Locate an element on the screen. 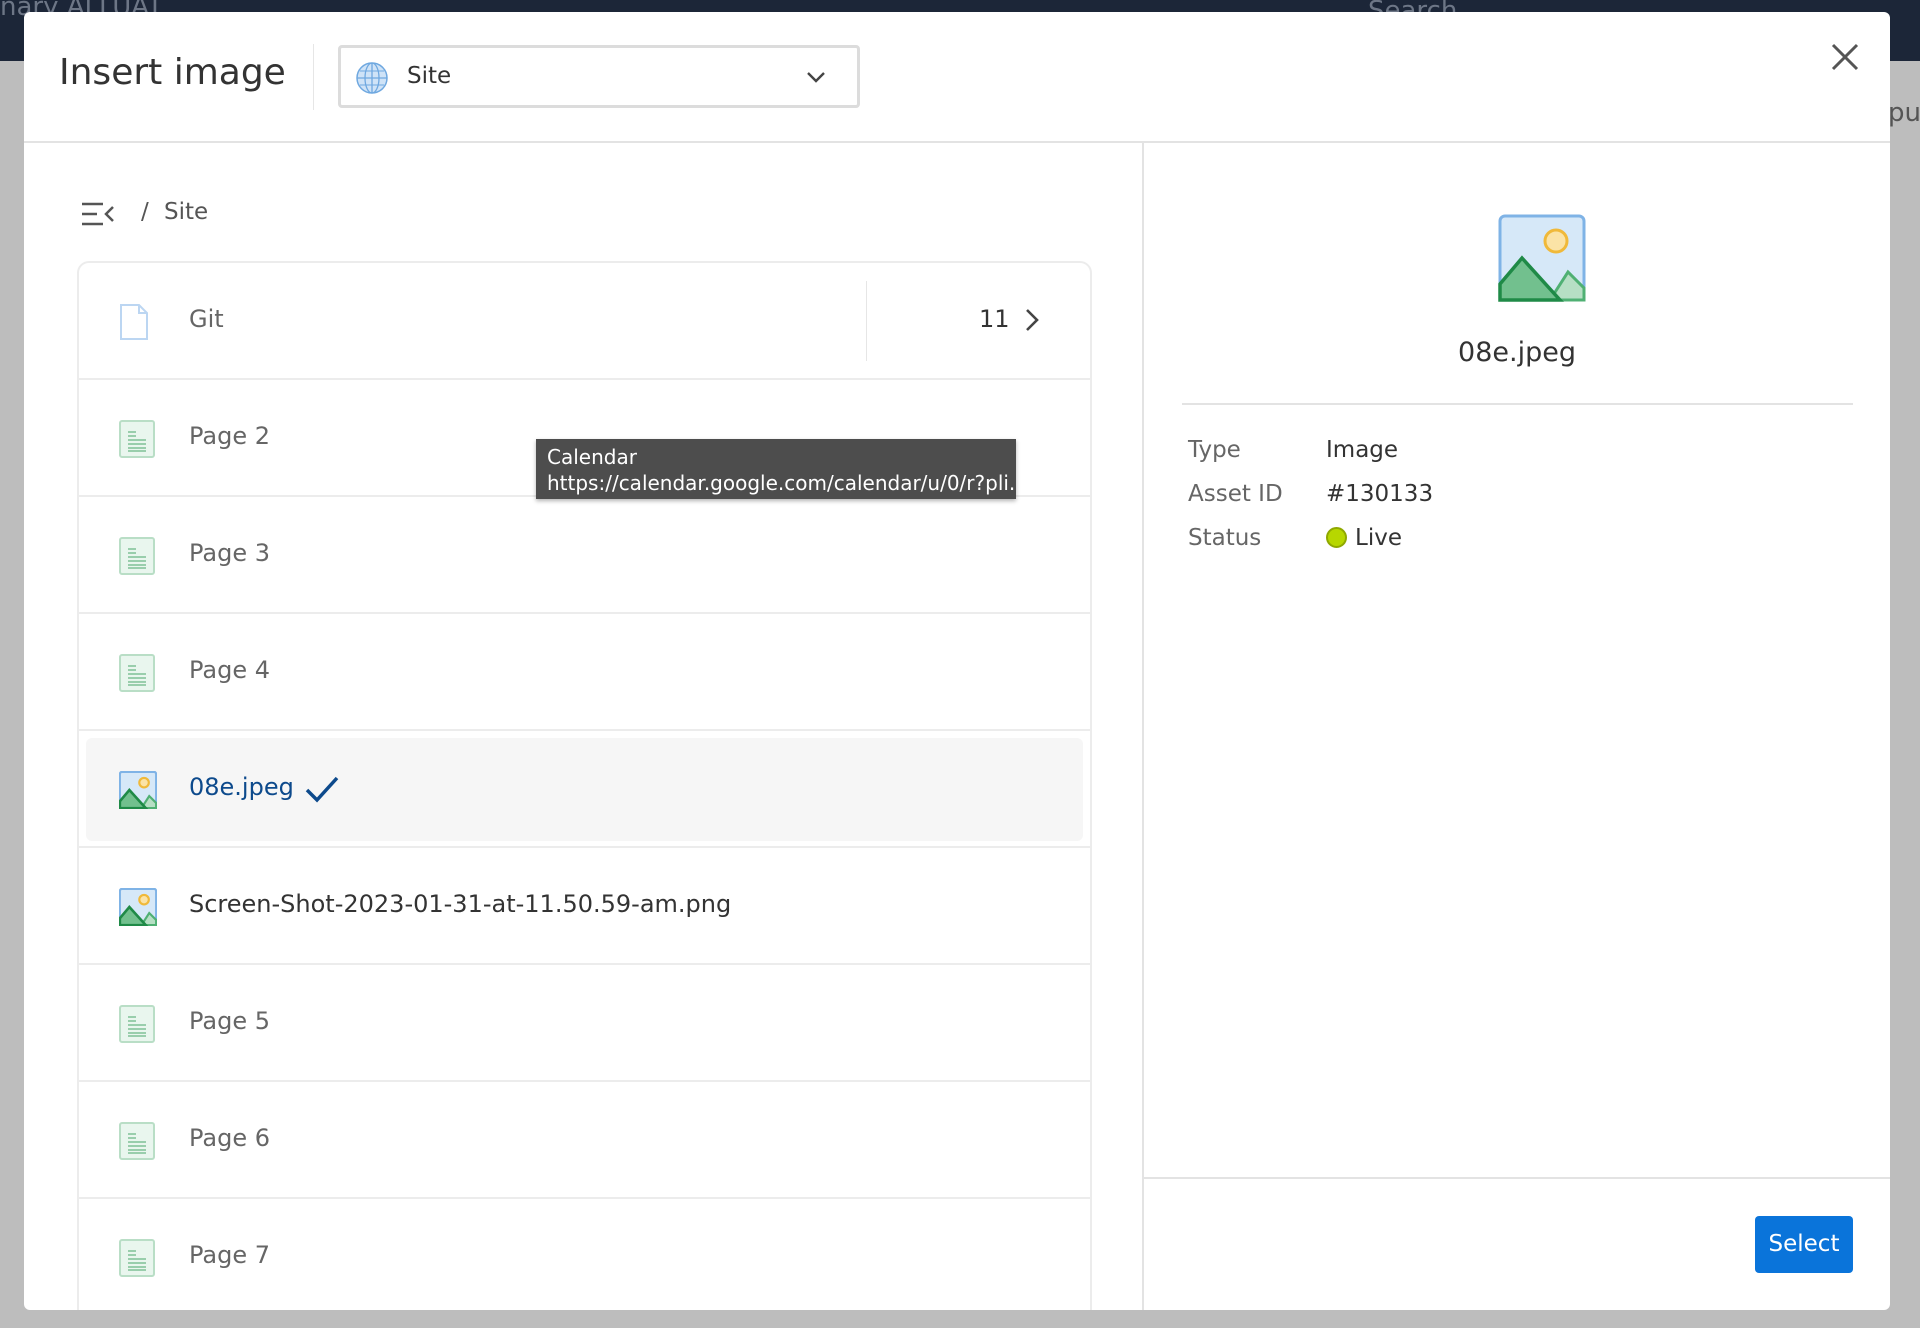 This screenshot has width=1920, height=1328. status-label: Status is located at coordinates (1225, 538).